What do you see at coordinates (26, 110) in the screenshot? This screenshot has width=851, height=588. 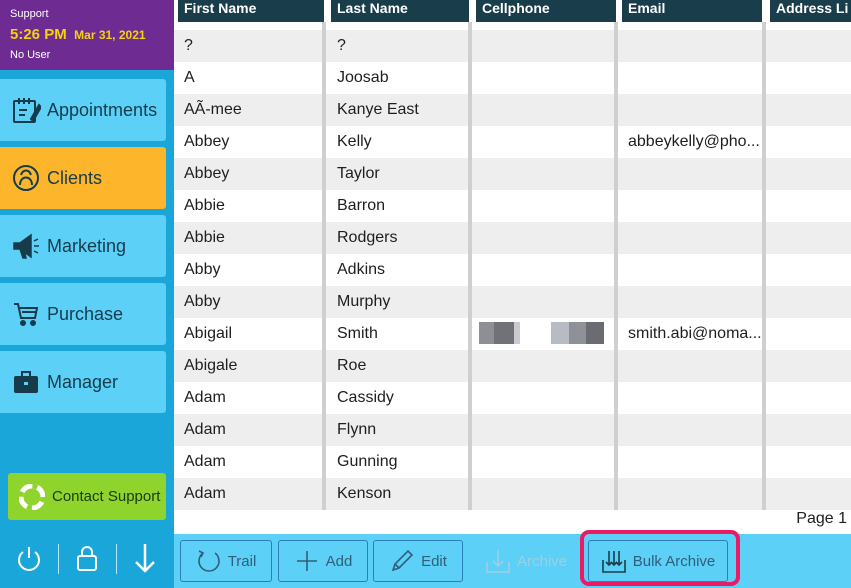 I see `calendar-icon` at bounding box center [26, 110].